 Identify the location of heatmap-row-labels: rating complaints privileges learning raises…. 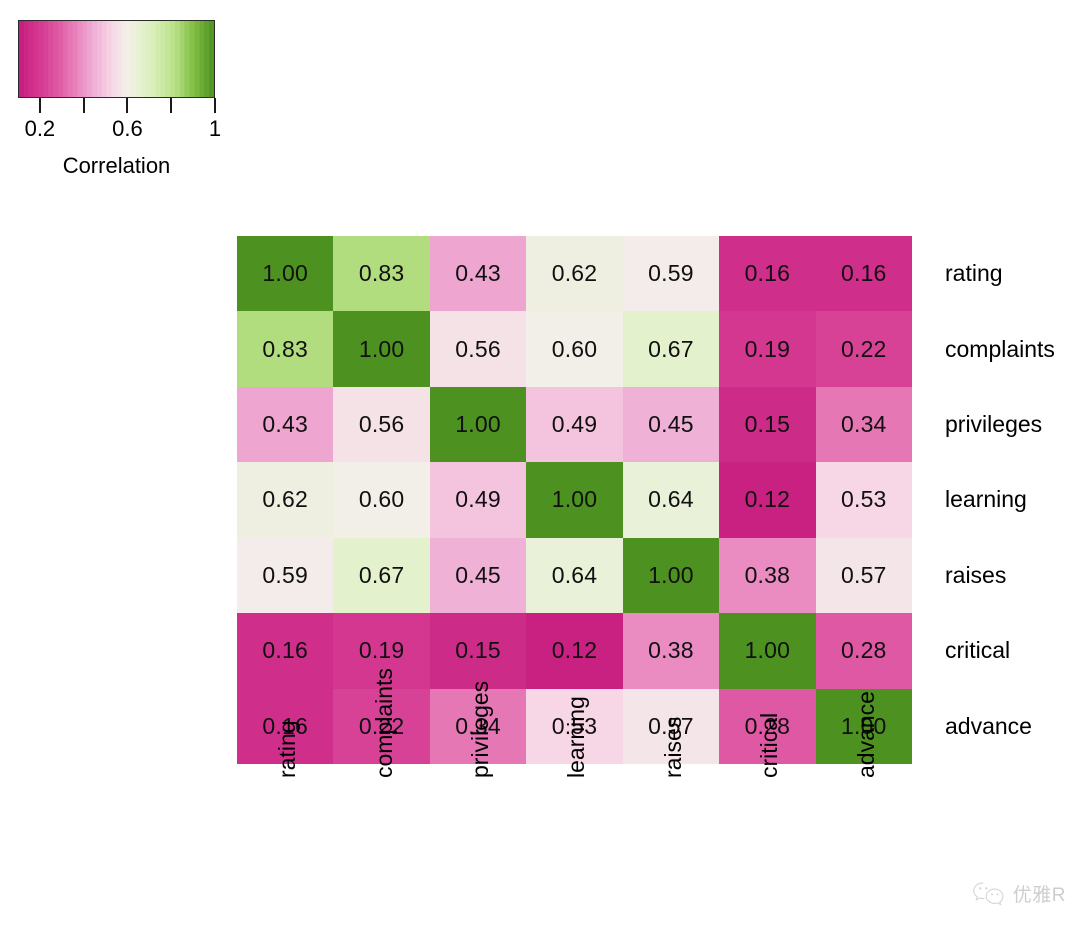
(1012, 500).